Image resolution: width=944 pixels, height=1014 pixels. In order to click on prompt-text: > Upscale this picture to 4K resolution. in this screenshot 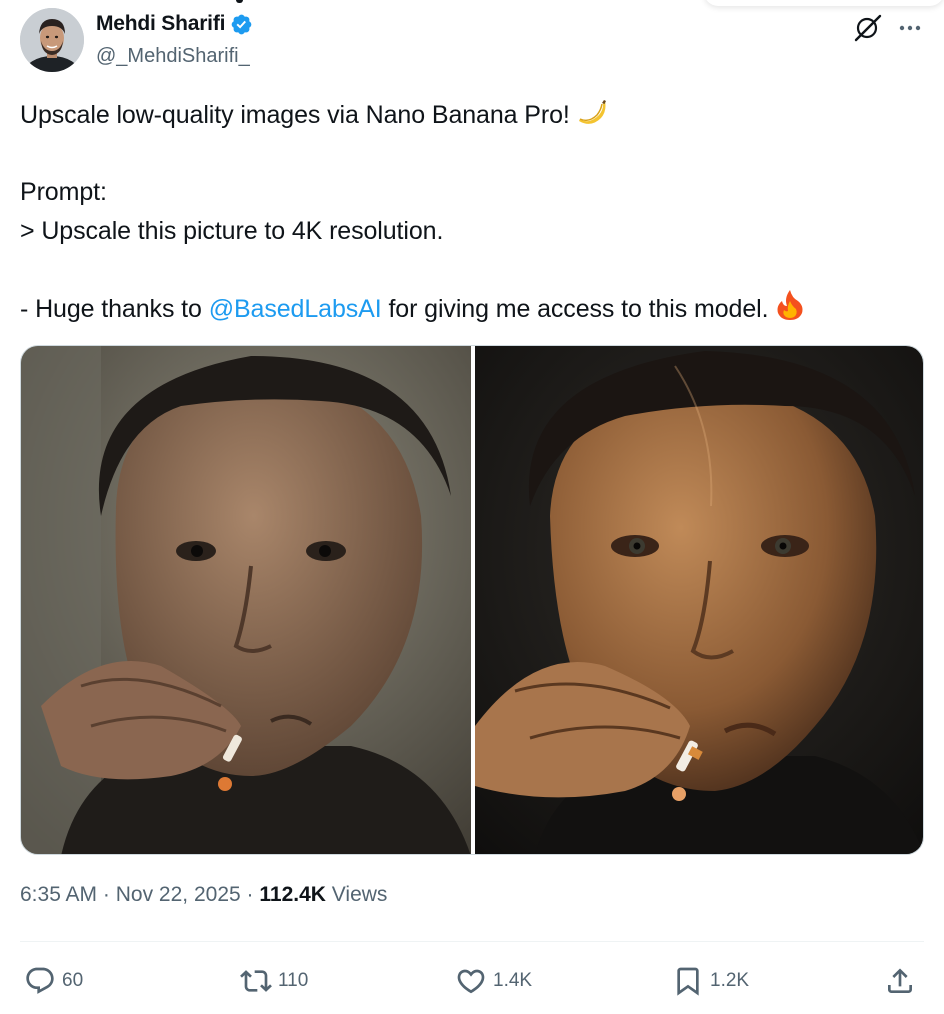, I will do `click(232, 230)`.